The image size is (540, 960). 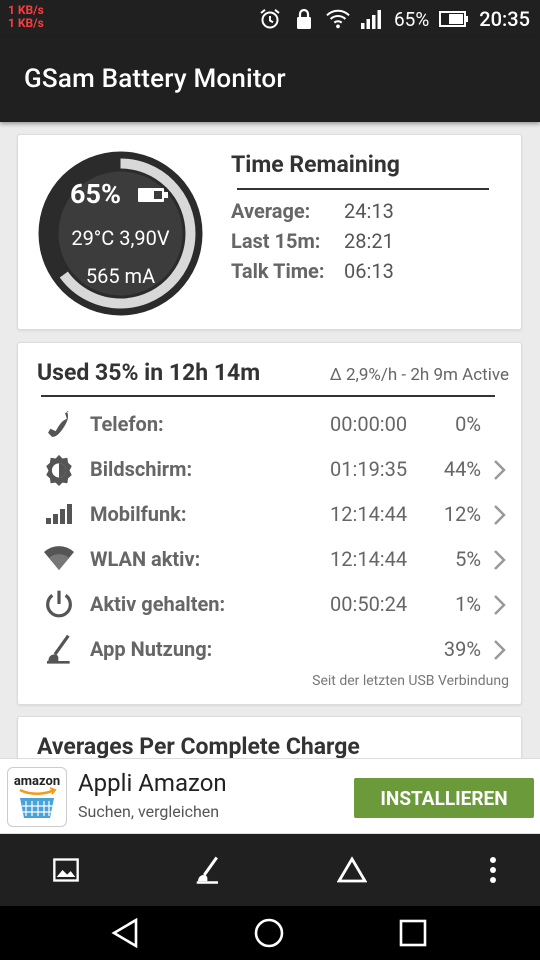 I want to click on usage-label: Aktiv gehalten:, so click(x=158, y=604).